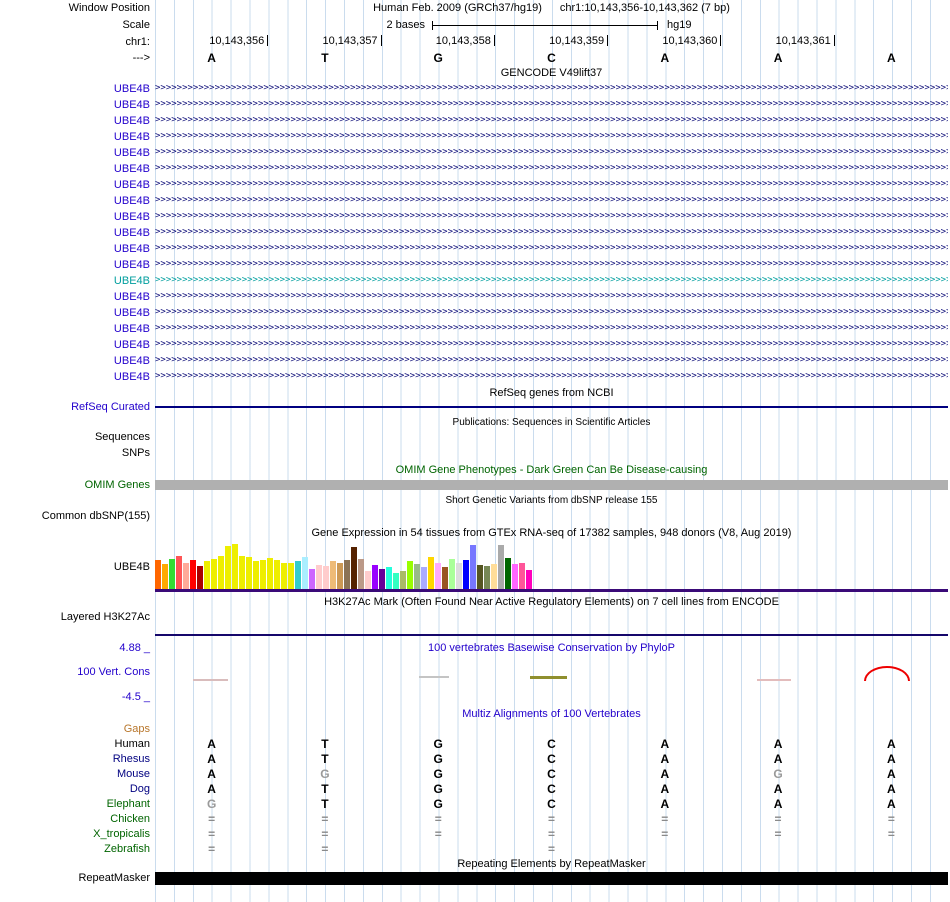 Image resolution: width=950 pixels, height=902 pixels. Describe the element at coordinates (551, 878) in the screenshot. I see `repeatmasker-element-bar` at that location.